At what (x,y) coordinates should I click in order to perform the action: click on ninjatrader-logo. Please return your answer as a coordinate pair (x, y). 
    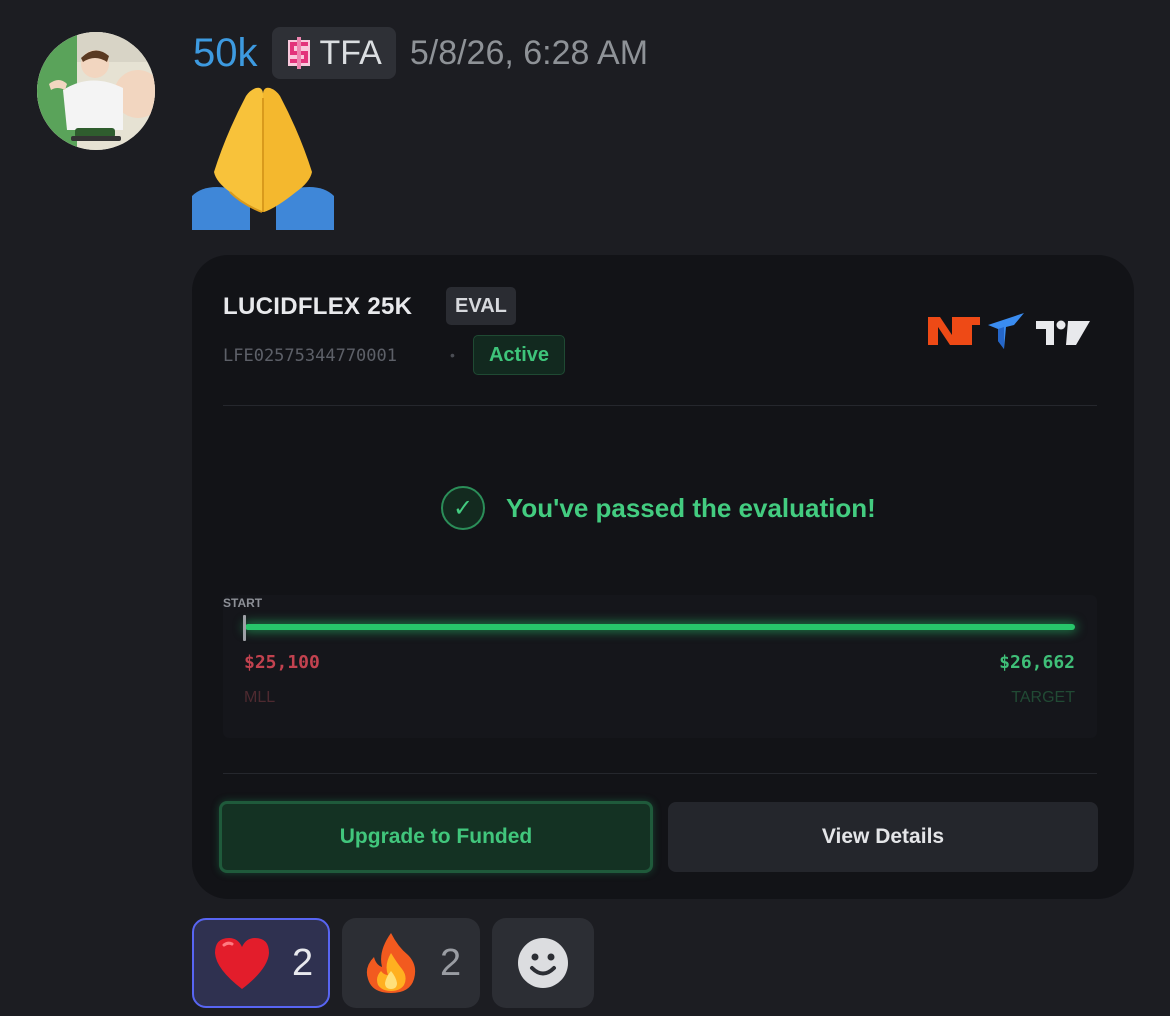
    Looking at the image, I should click on (954, 331).